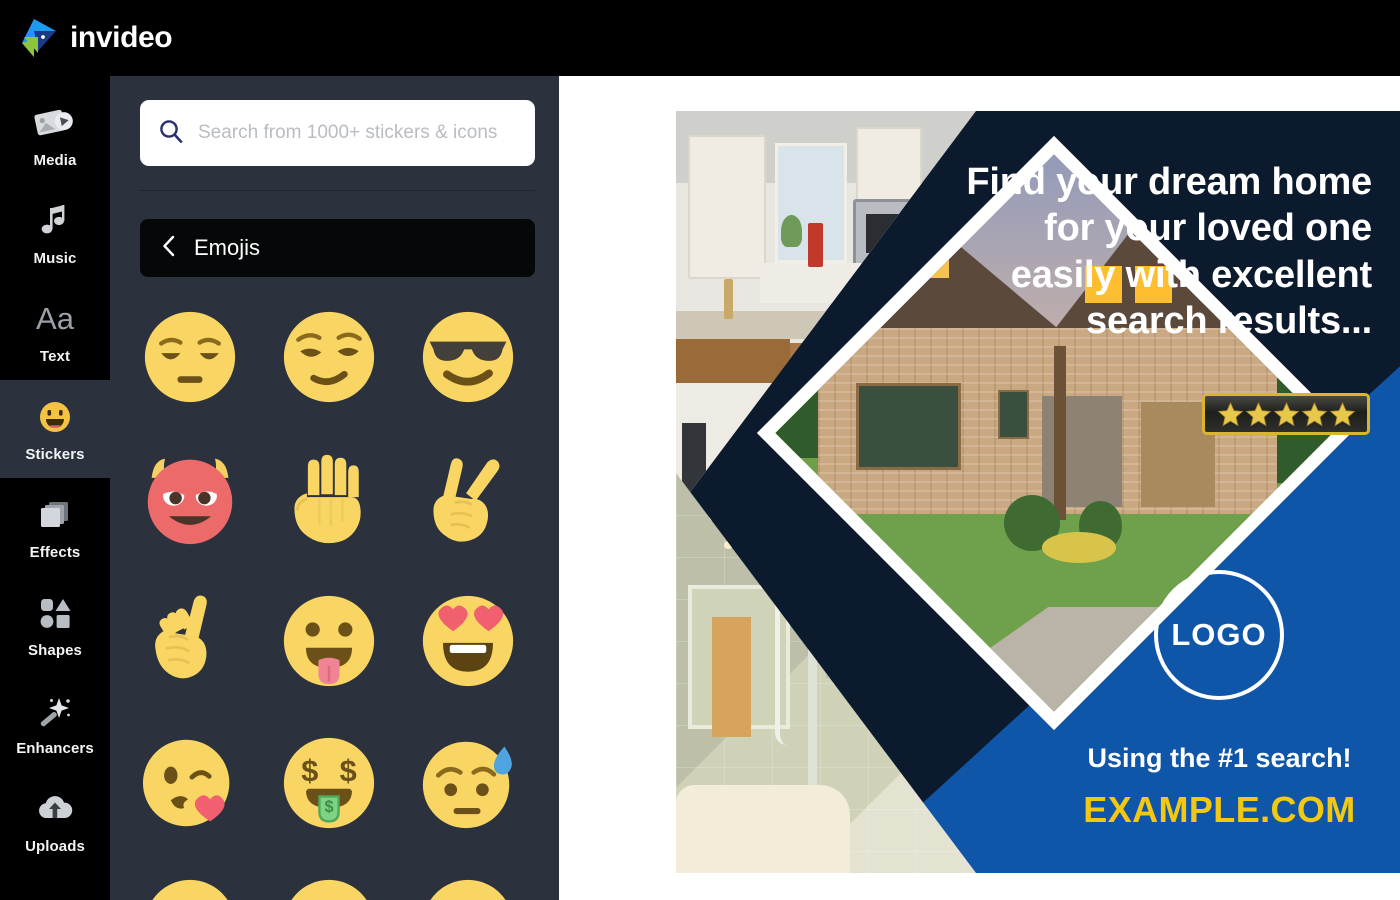  What do you see at coordinates (55, 748) in the screenshot?
I see `sidebar-item-label: Enhancers` at bounding box center [55, 748].